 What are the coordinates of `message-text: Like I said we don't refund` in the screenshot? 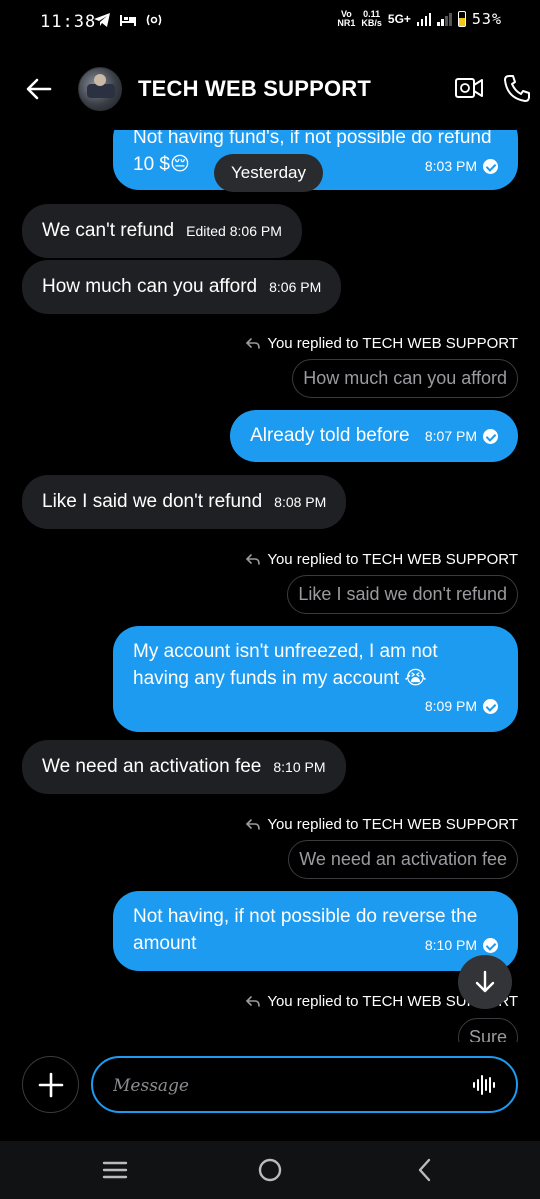 It's located at (152, 501).